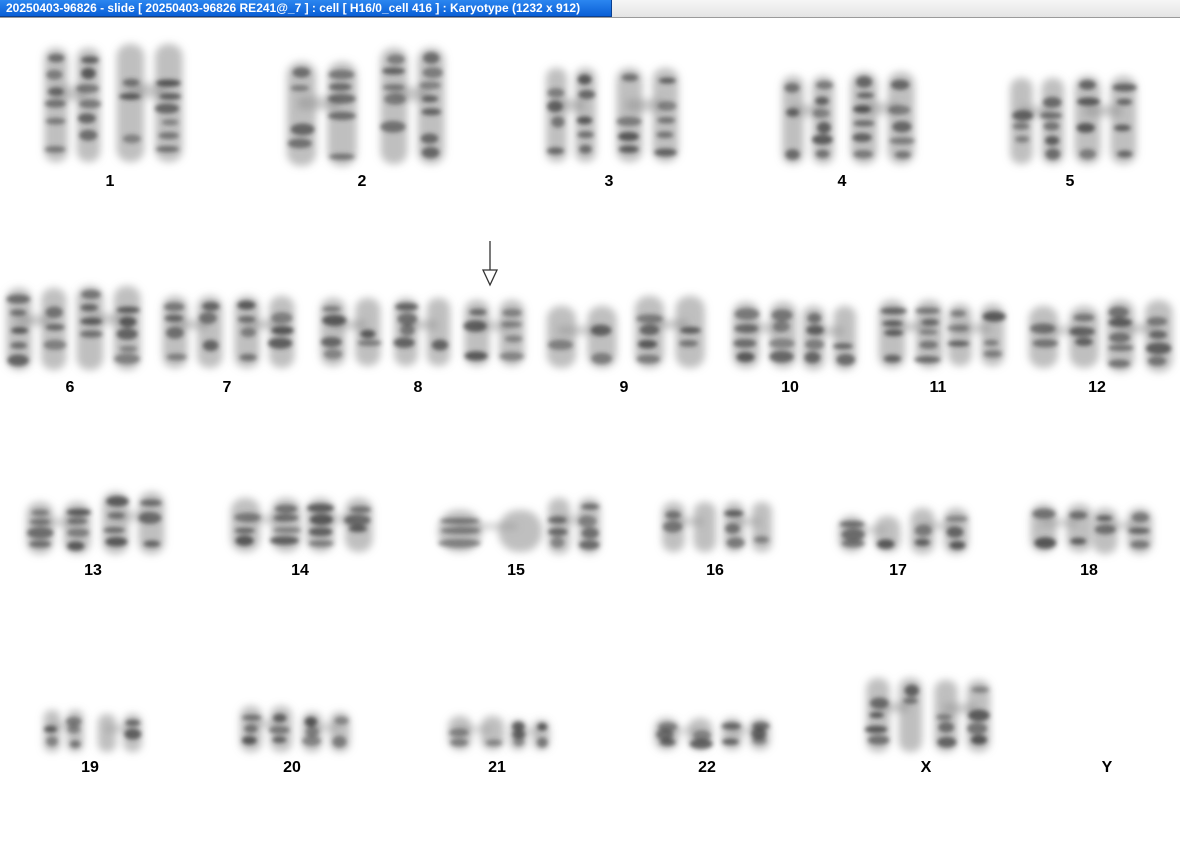  I want to click on chromosome-label-y: Y, so click(1107, 767).